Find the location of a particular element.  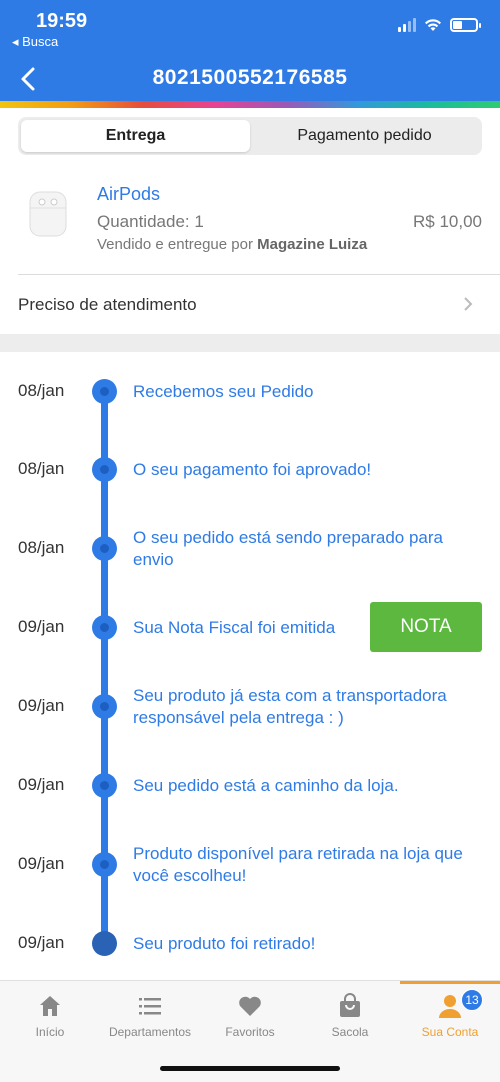

status-icons is located at coordinates (439, 25).